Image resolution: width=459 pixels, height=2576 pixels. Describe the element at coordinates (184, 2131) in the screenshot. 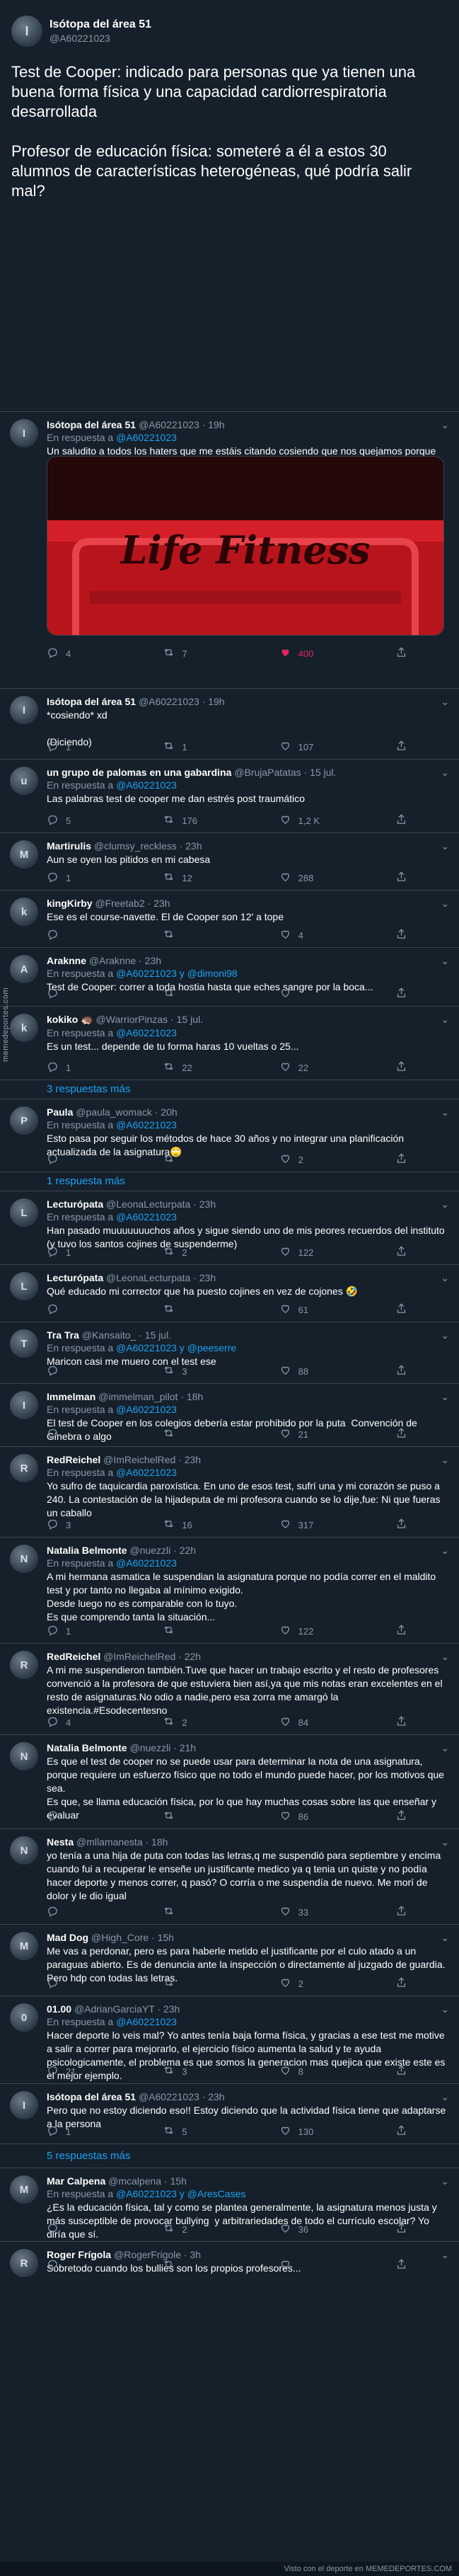

I see `retweet-button: 5` at that location.